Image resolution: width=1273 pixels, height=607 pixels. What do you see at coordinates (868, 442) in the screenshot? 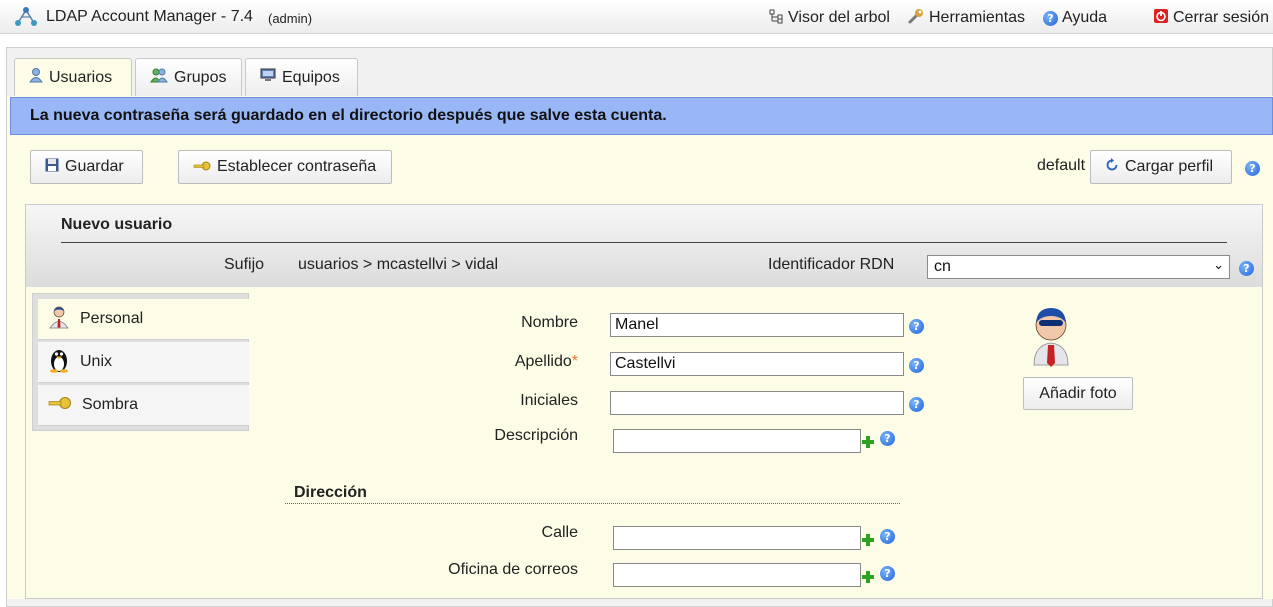
I see `add-description-icon` at bounding box center [868, 442].